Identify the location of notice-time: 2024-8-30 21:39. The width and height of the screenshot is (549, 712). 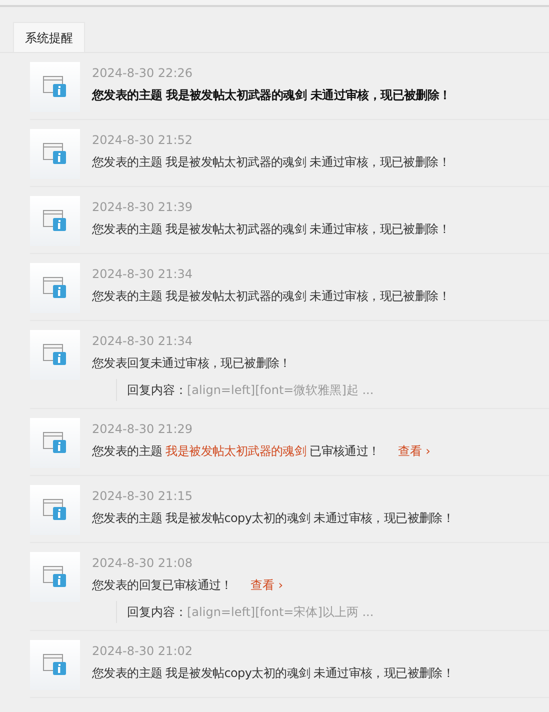
(143, 207).